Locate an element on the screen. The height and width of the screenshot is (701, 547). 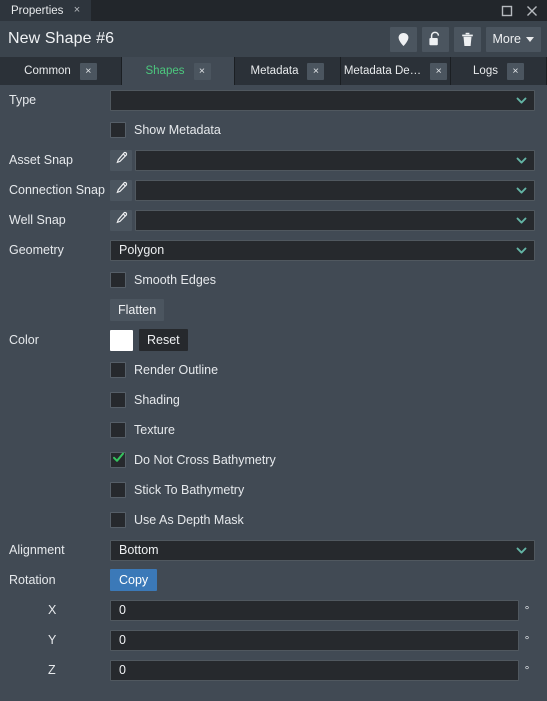
window-controls is located at coordinates (524, 10).